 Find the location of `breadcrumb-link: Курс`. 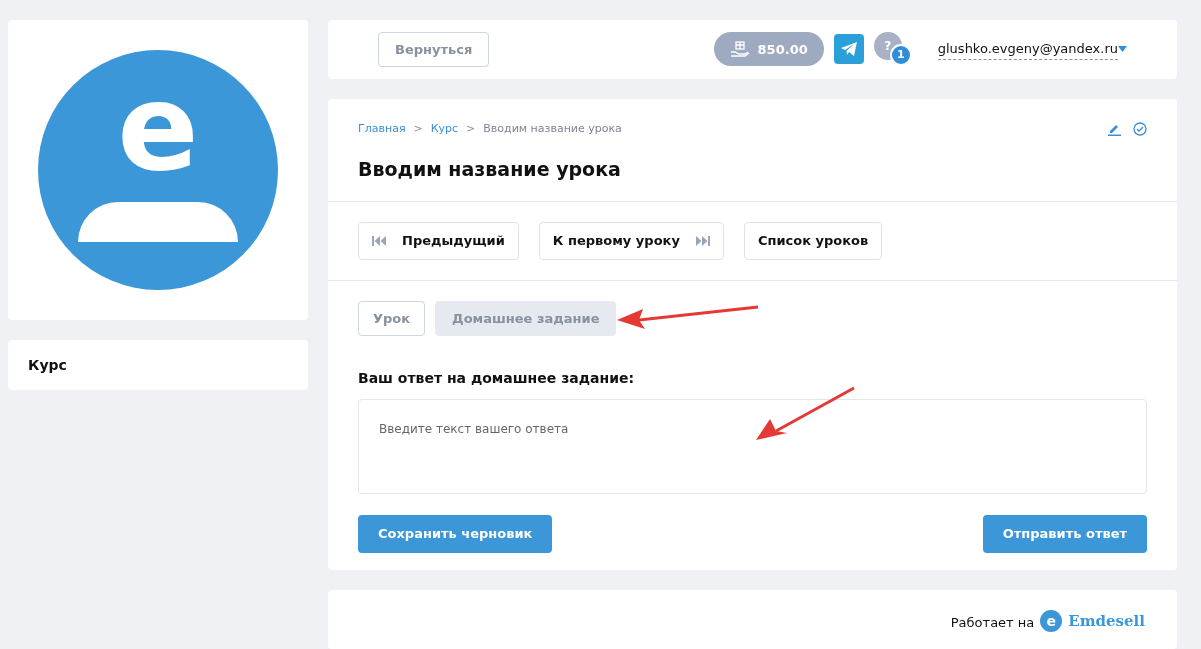

breadcrumb-link: Курс is located at coordinates (444, 129).